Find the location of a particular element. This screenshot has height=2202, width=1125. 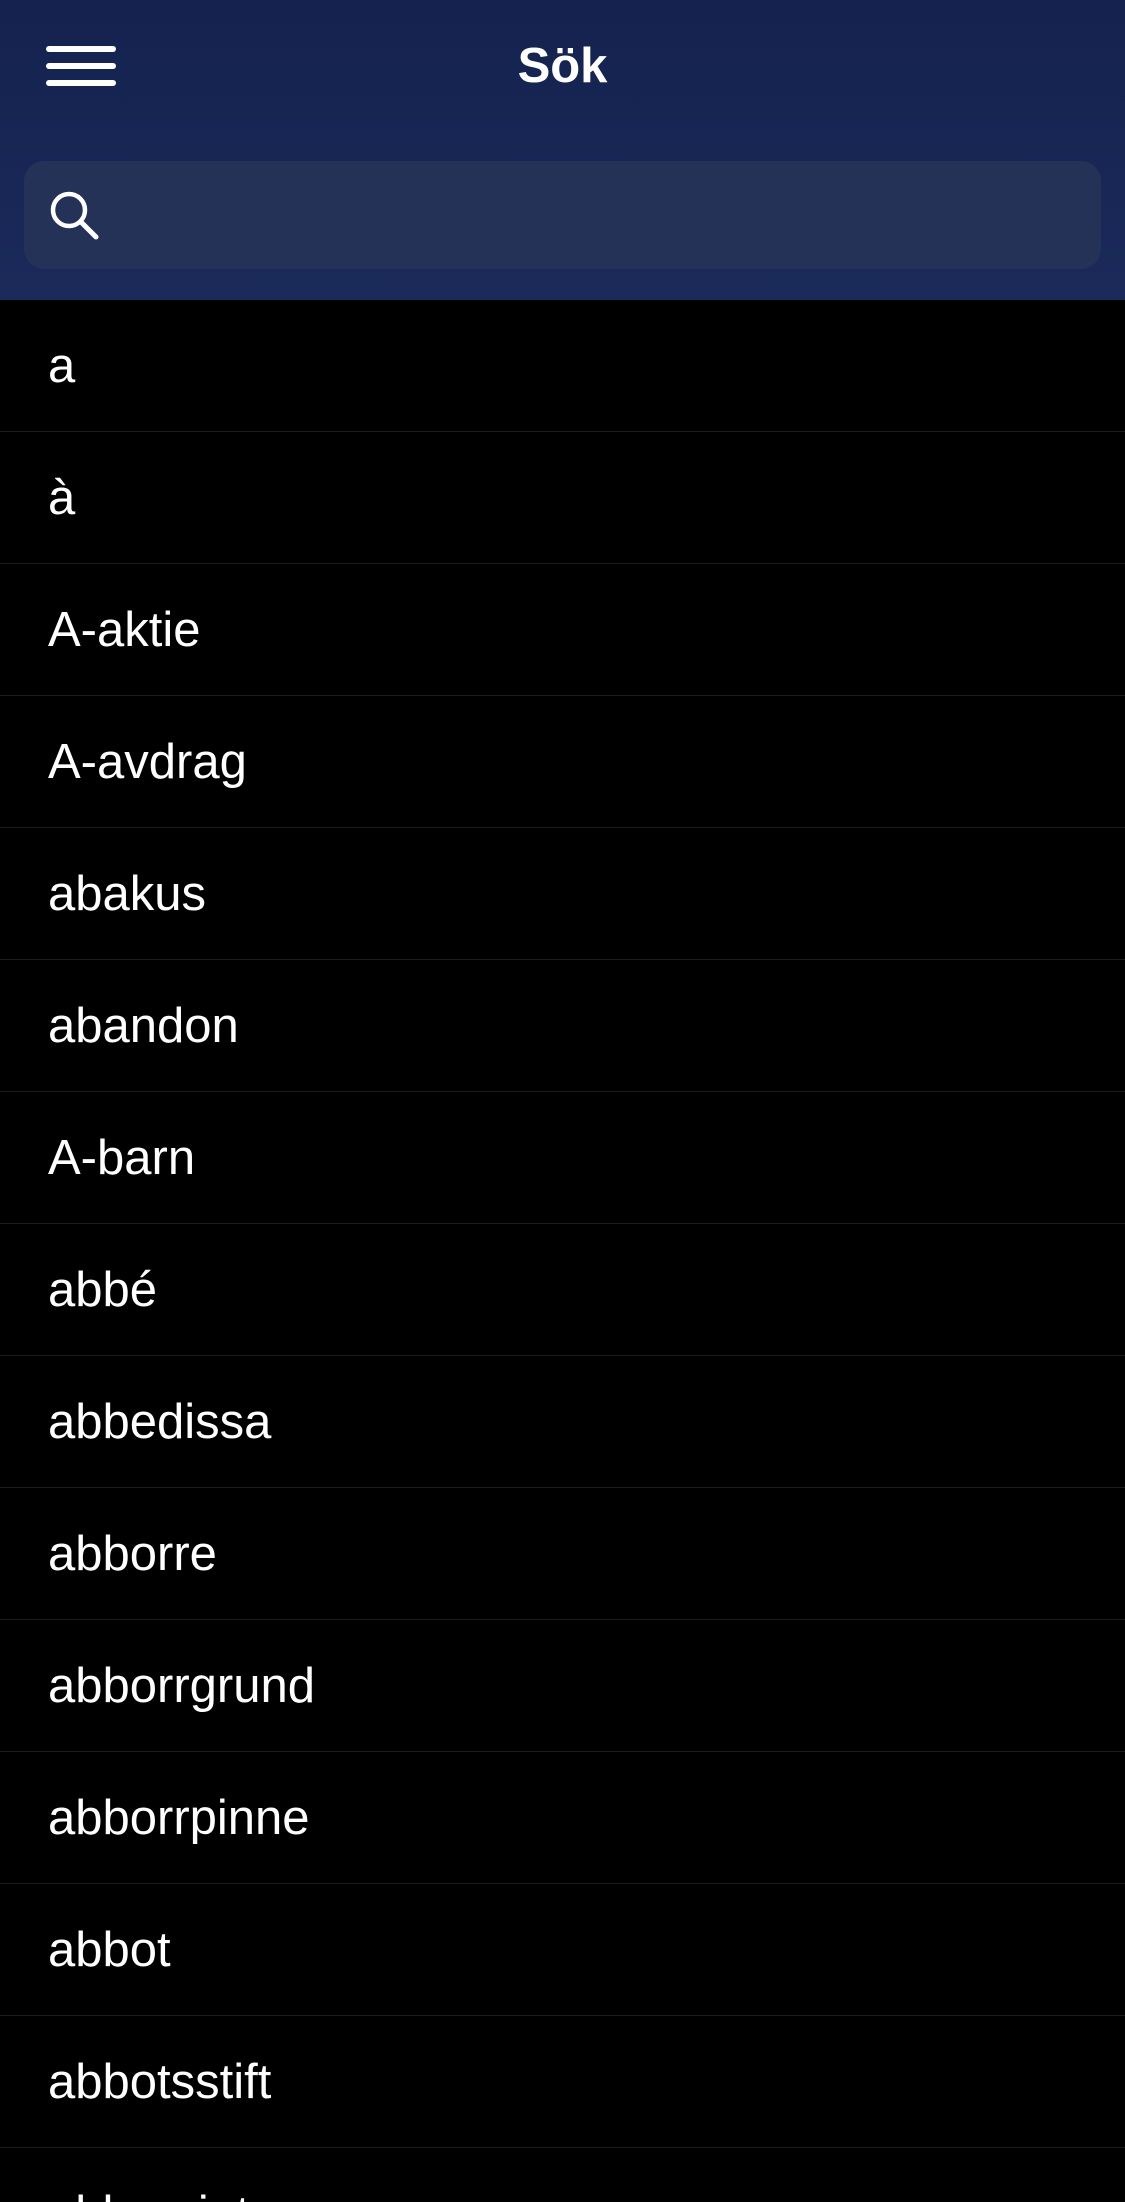

list-item: abborre is located at coordinates (562, 1554).